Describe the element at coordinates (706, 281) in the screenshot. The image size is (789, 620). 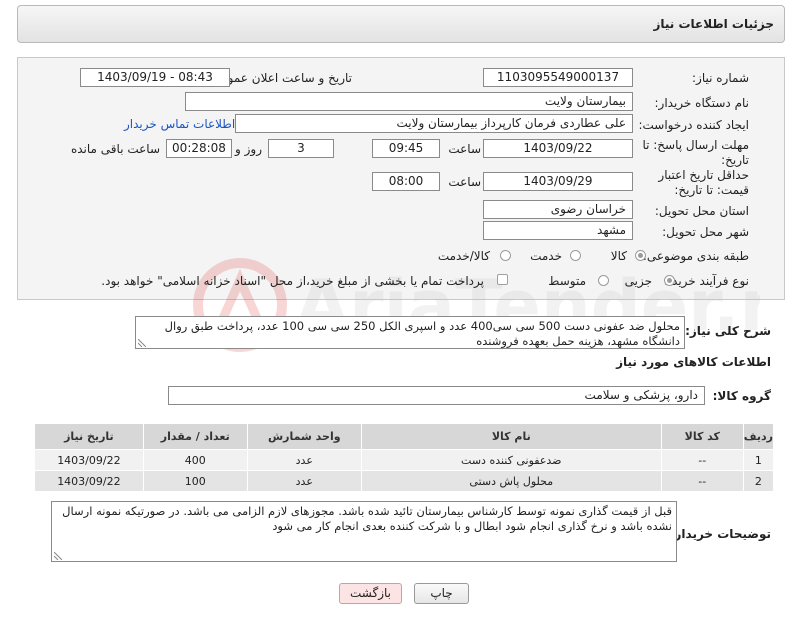
I see `purchase-type-label: نوع فرآیند خرید :` at that location.